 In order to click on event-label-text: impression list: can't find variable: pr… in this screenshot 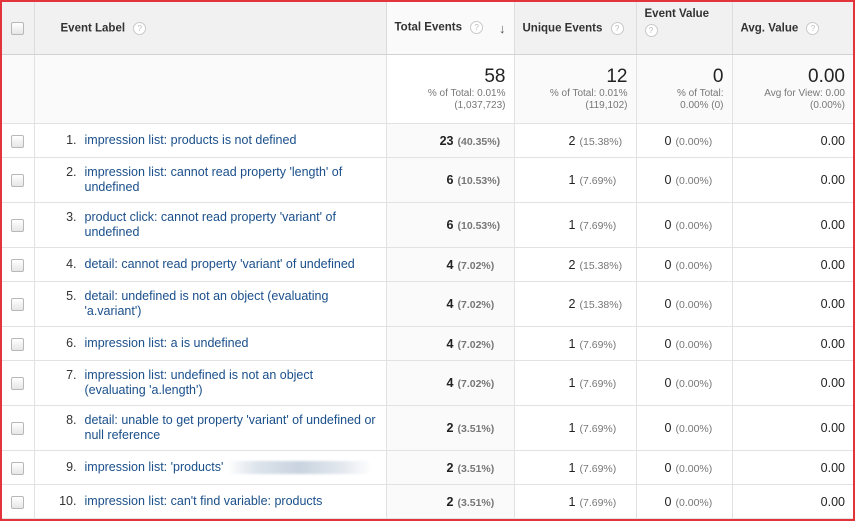, I will do `click(204, 501)`.